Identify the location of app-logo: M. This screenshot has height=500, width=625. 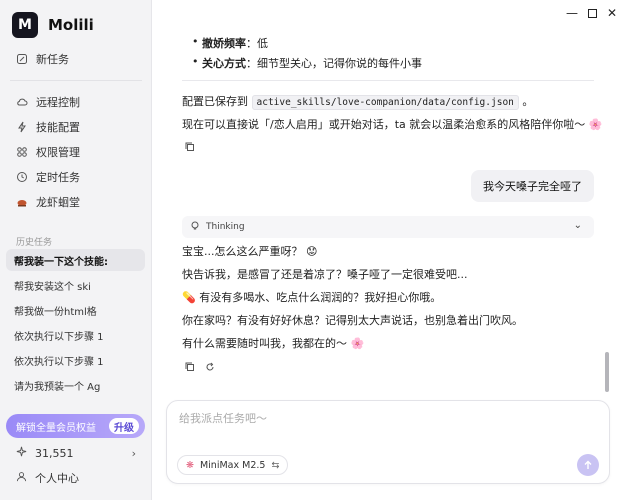
(25, 25).